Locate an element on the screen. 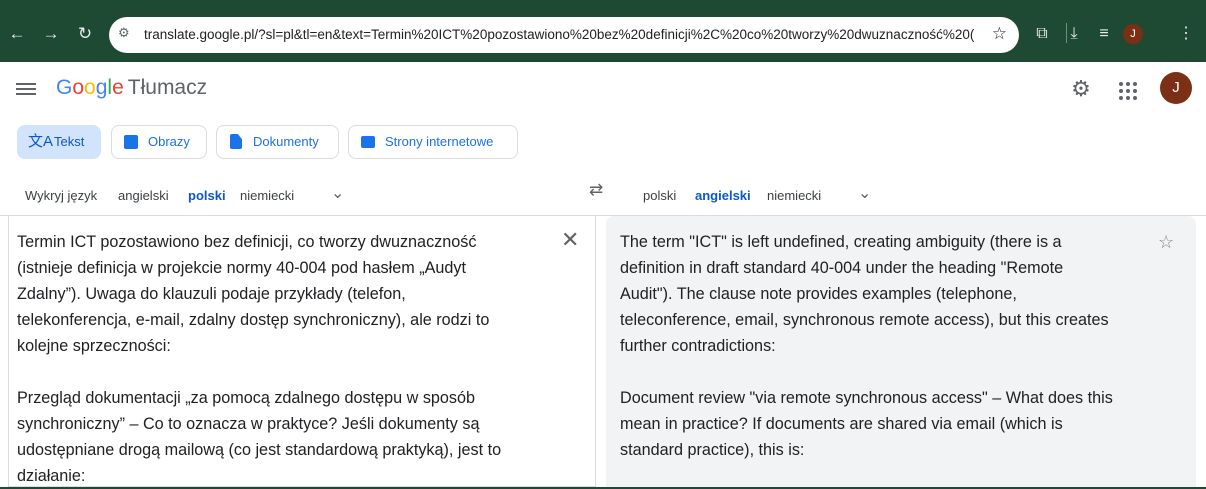  tab-websites: Strony internetowe is located at coordinates (433, 142).